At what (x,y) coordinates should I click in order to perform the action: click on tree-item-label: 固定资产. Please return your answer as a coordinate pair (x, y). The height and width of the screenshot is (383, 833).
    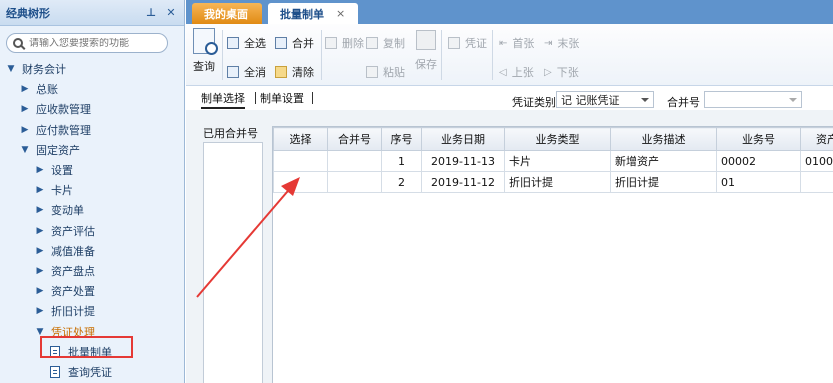
    Looking at the image, I should click on (58, 150).